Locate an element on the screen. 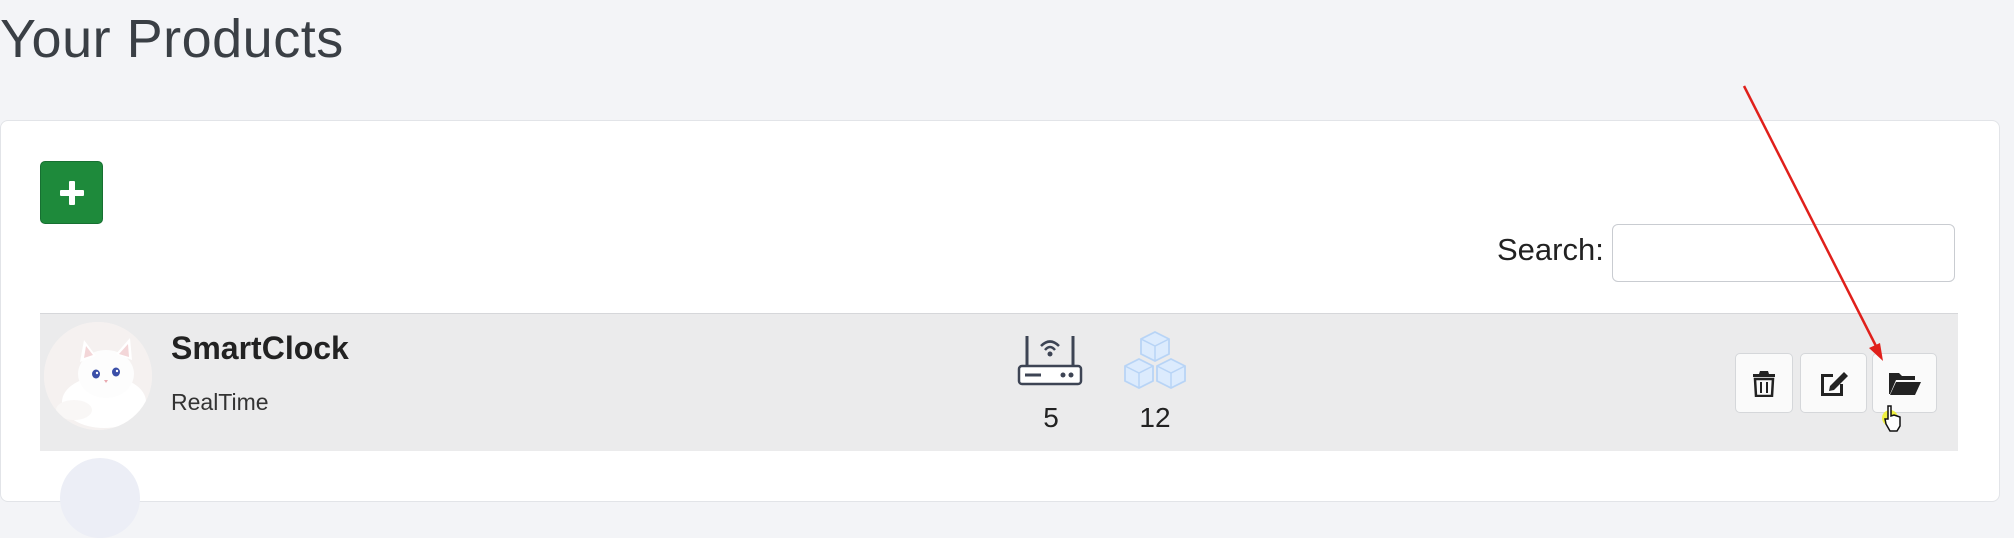 Image resolution: width=2014 pixels, height=538 pixels. plus-icon is located at coordinates (71, 192).